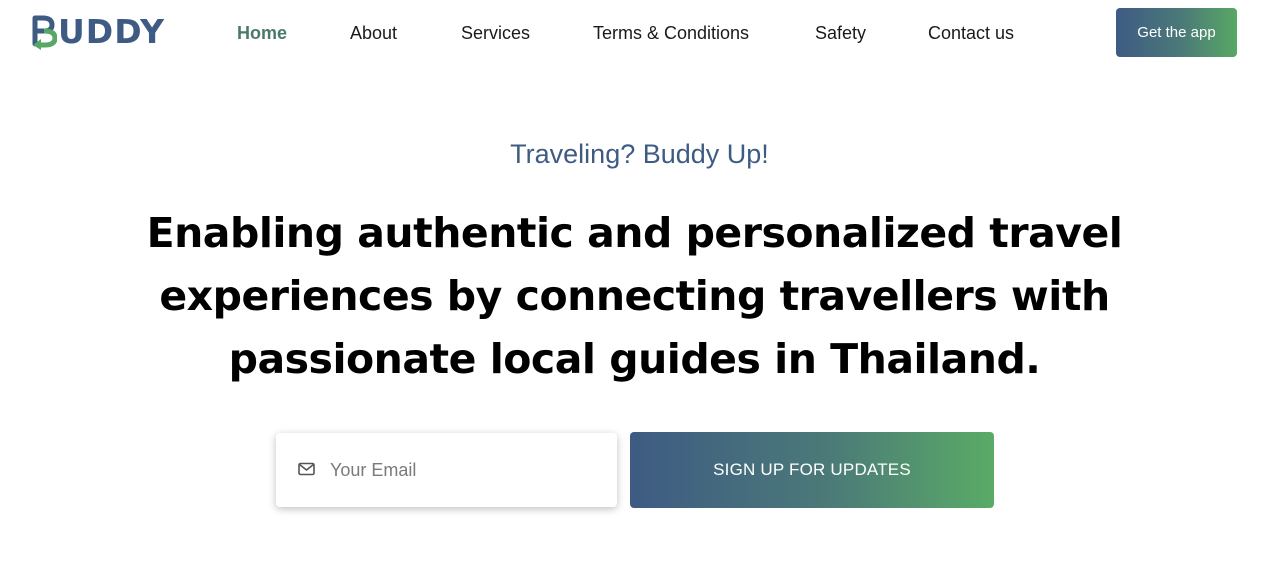 This screenshot has width=1279, height=587. Describe the element at coordinates (840, 33) in the screenshot. I see `nav-safety: Safety` at that location.